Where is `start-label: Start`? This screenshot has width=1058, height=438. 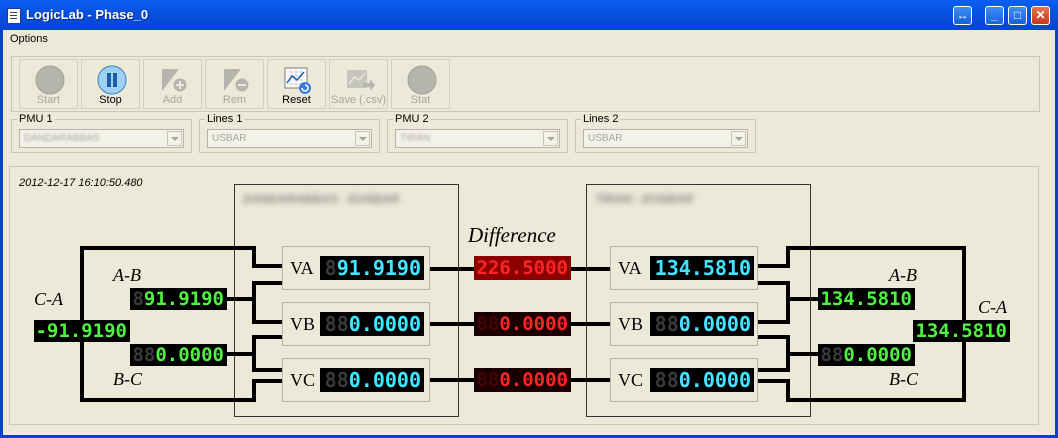 start-label: Start is located at coordinates (48, 100).